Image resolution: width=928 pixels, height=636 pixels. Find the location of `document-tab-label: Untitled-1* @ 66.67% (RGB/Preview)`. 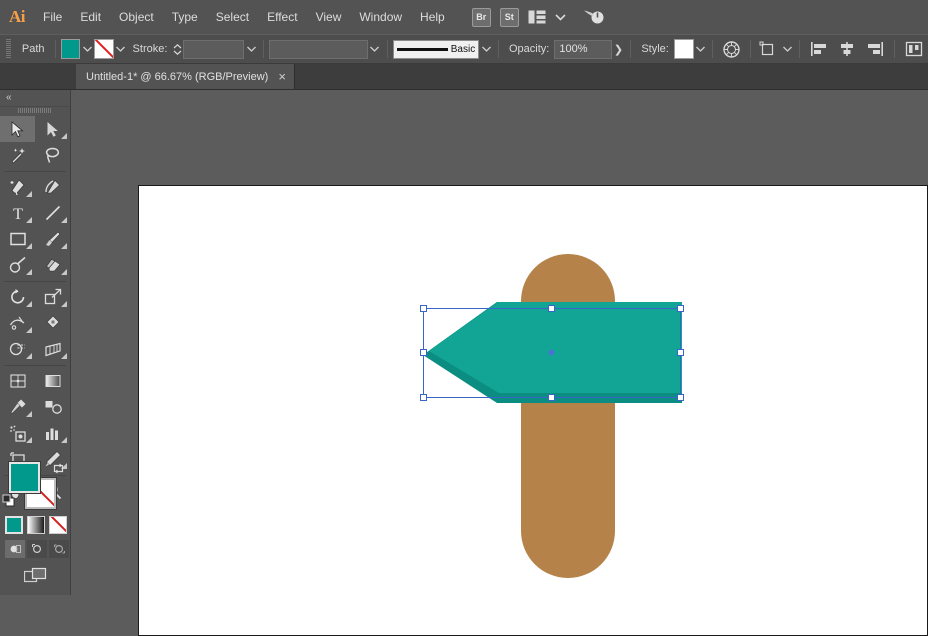

document-tab-label: Untitled-1* @ 66.67% (RGB/Preview) is located at coordinates (177, 76).